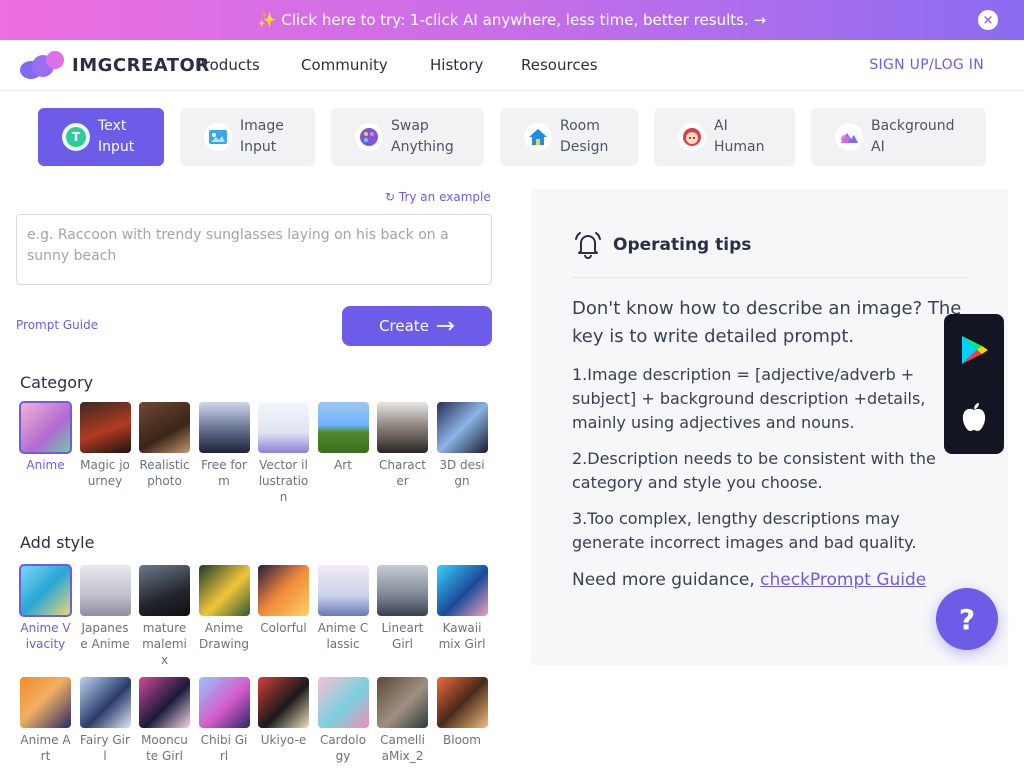 The height and width of the screenshot is (768, 1024). Describe the element at coordinates (116, 136) in the screenshot. I see `tab-label: Text Input` at that location.